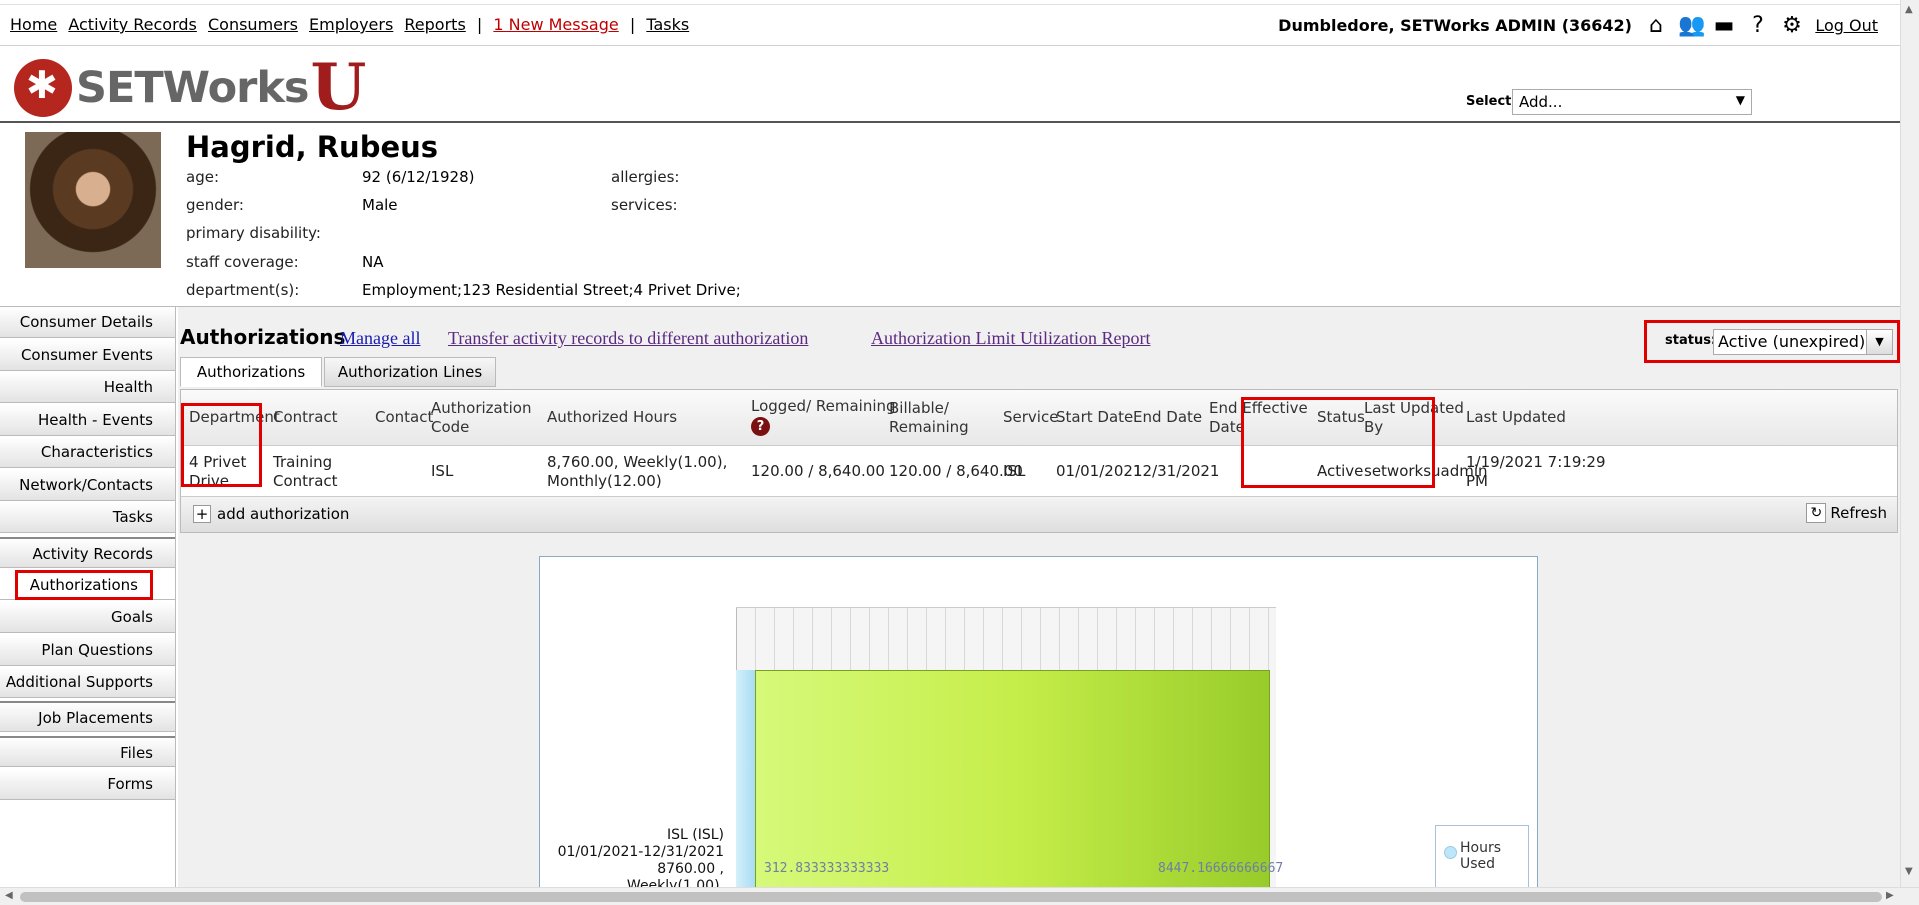  Describe the element at coordinates (251, 372) in the screenshot. I see `tab-authorizations: Authorizations` at that location.